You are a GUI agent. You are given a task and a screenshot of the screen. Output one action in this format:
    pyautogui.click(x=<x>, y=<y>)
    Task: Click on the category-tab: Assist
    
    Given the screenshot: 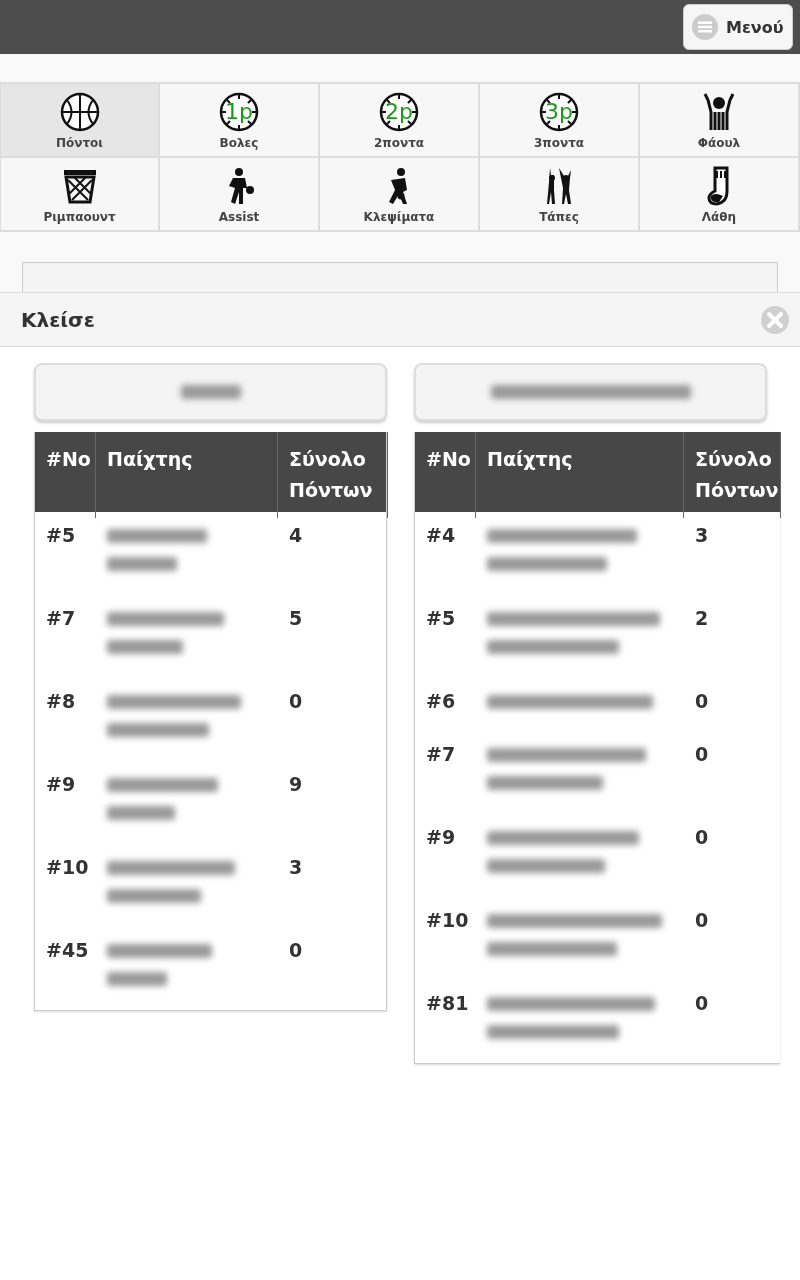 What is the action you would take?
    pyautogui.click(x=240, y=195)
    